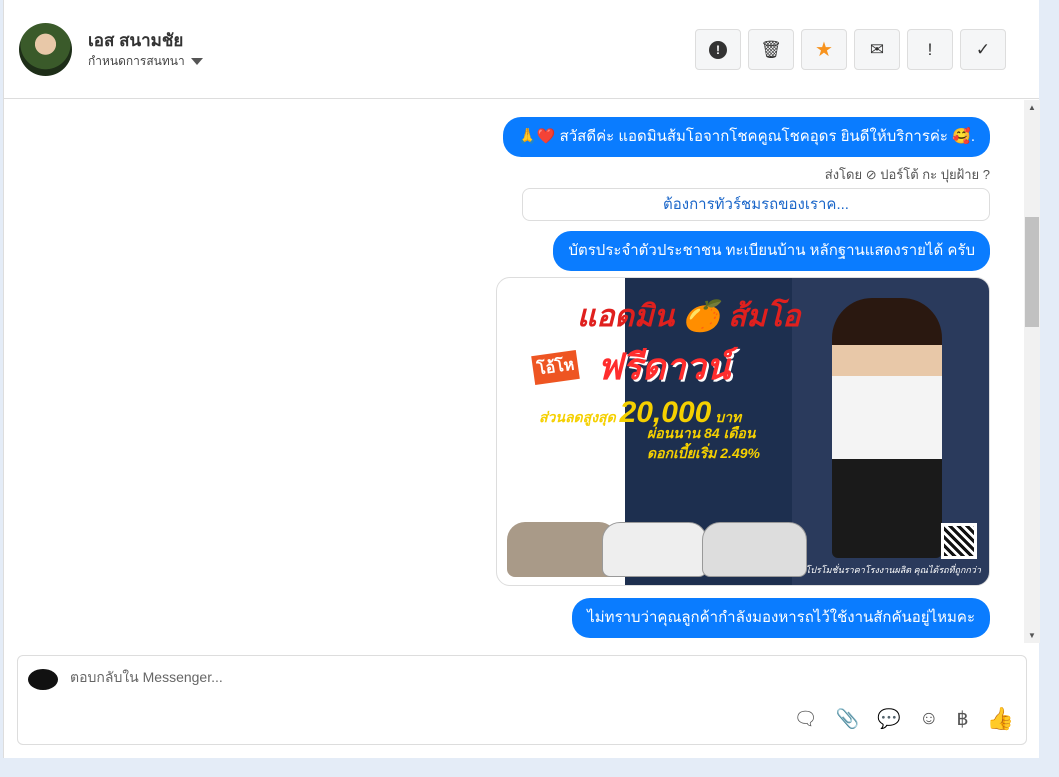  I want to click on avatar, so click(45, 49).